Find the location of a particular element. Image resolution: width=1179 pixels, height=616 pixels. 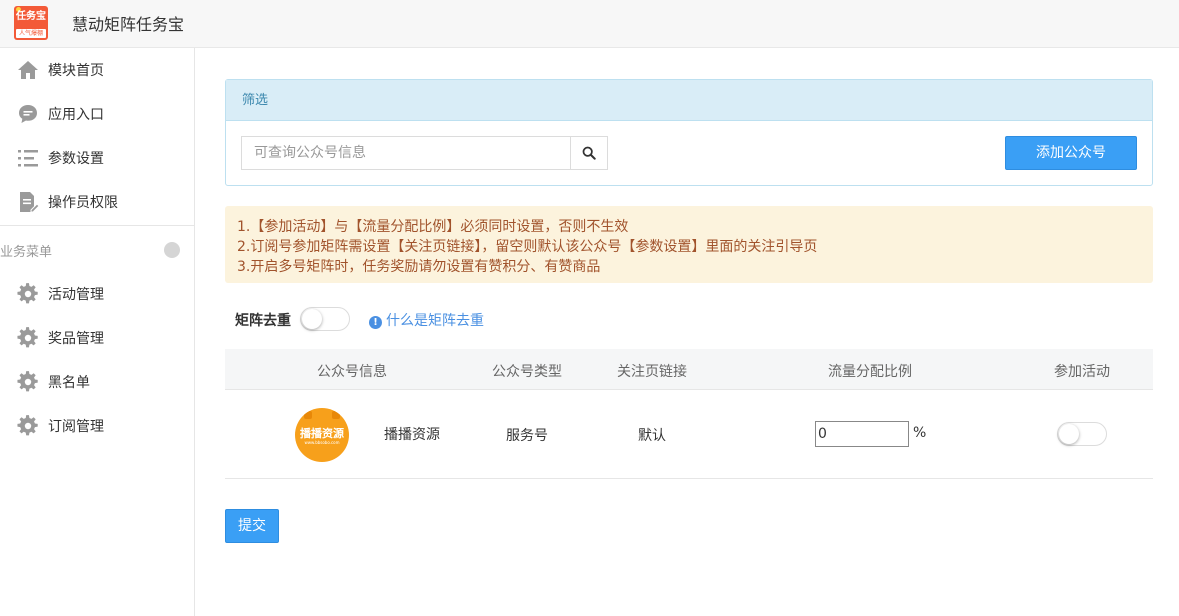

top-header: 任务宝 人气爆棚 慧动矩阵任务宝 is located at coordinates (589, 24).